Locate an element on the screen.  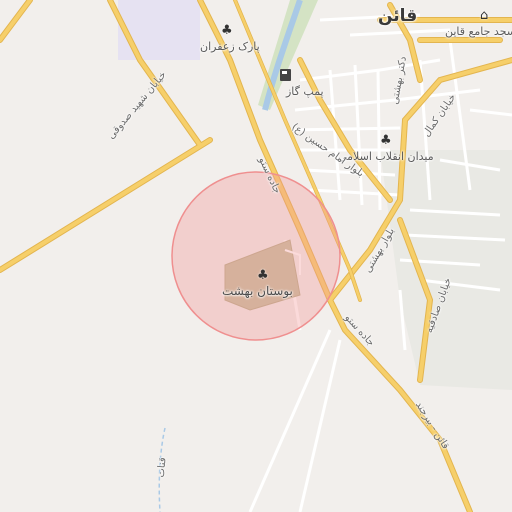
gas-station-label: پمپ گاز is located at coordinates (305, 91).